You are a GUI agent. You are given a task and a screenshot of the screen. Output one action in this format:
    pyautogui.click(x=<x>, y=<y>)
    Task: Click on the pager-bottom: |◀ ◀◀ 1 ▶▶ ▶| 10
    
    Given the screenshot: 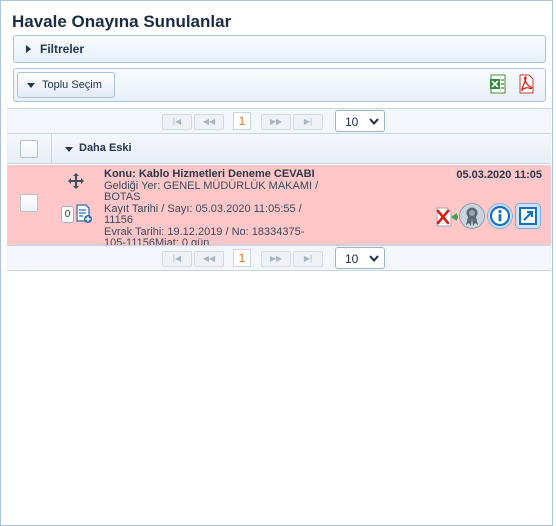 What is the action you would take?
    pyautogui.click(x=279, y=258)
    